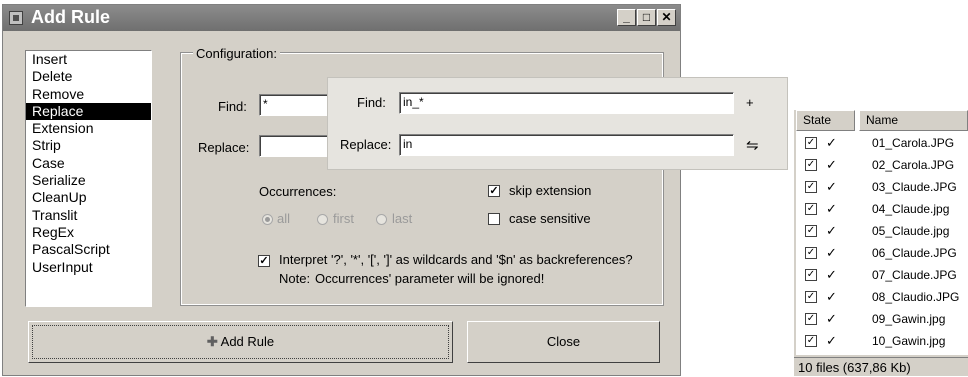  What do you see at coordinates (232, 106) in the screenshot?
I see `find-label: Find:` at bounding box center [232, 106].